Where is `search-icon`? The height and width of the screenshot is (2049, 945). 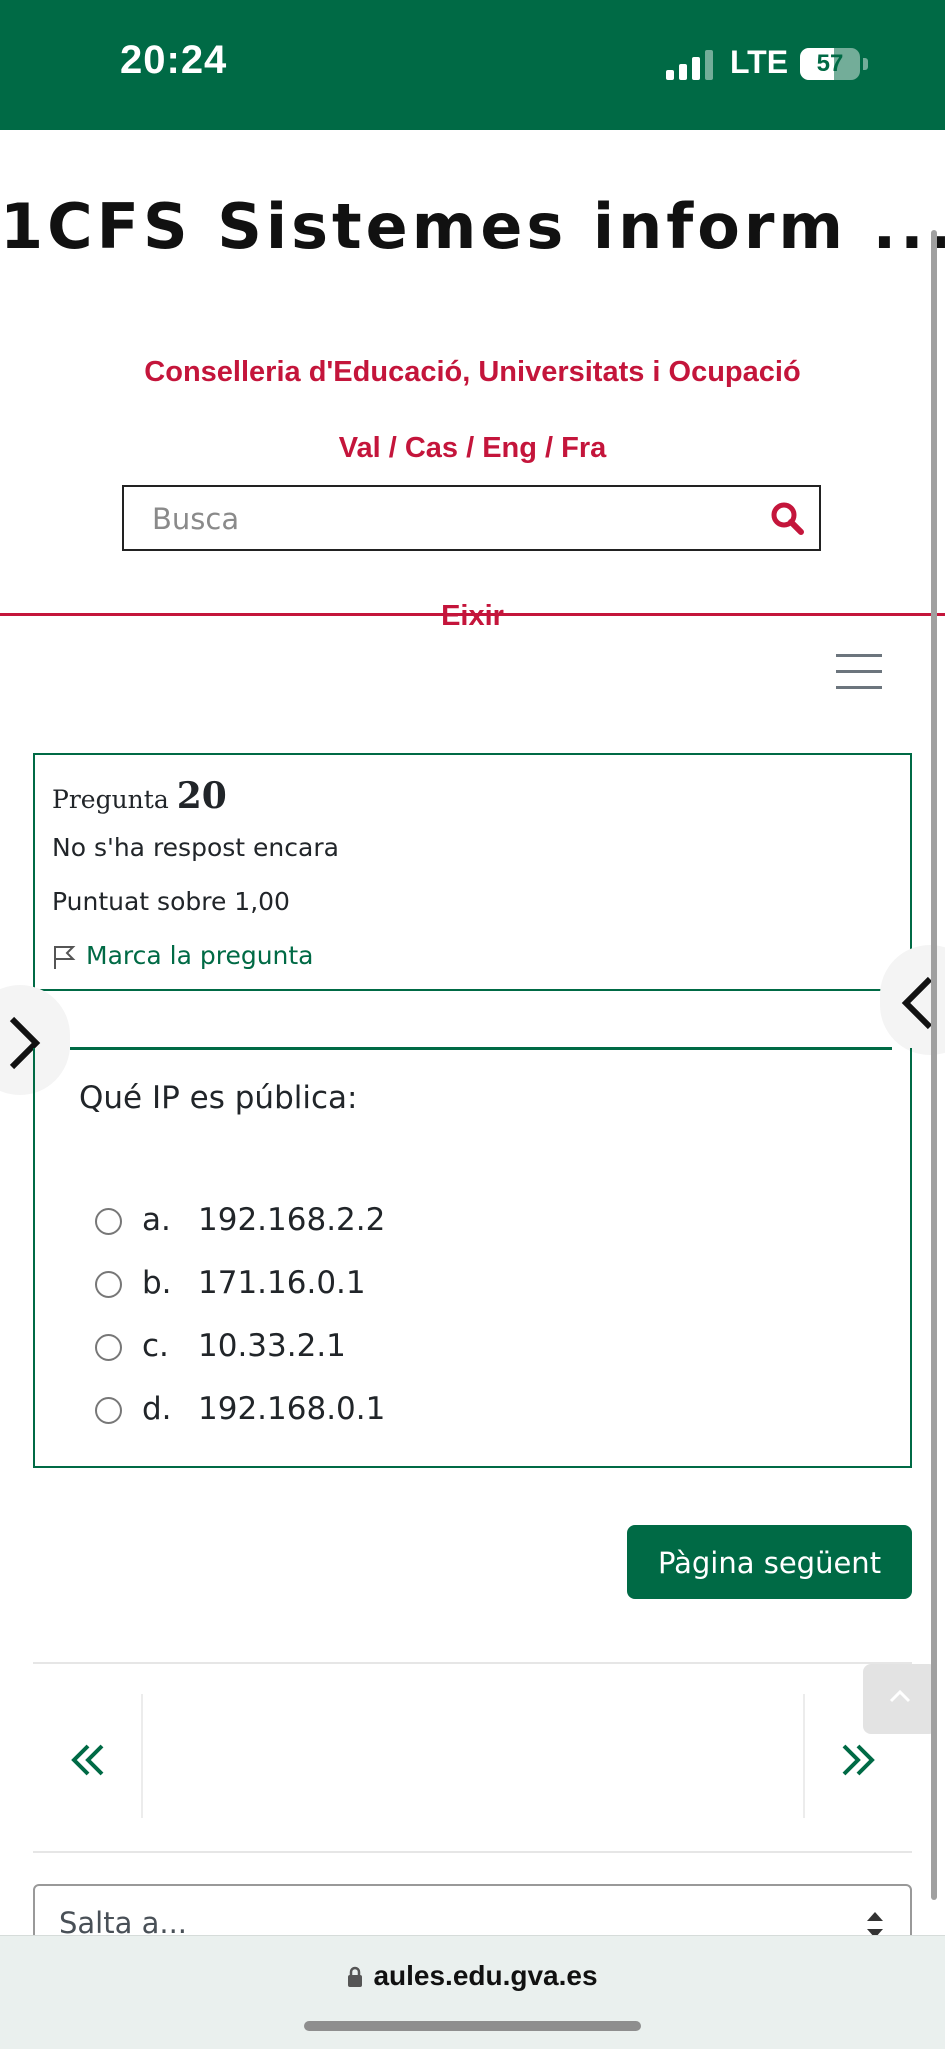
search-icon is located at coordinates (787, 518).